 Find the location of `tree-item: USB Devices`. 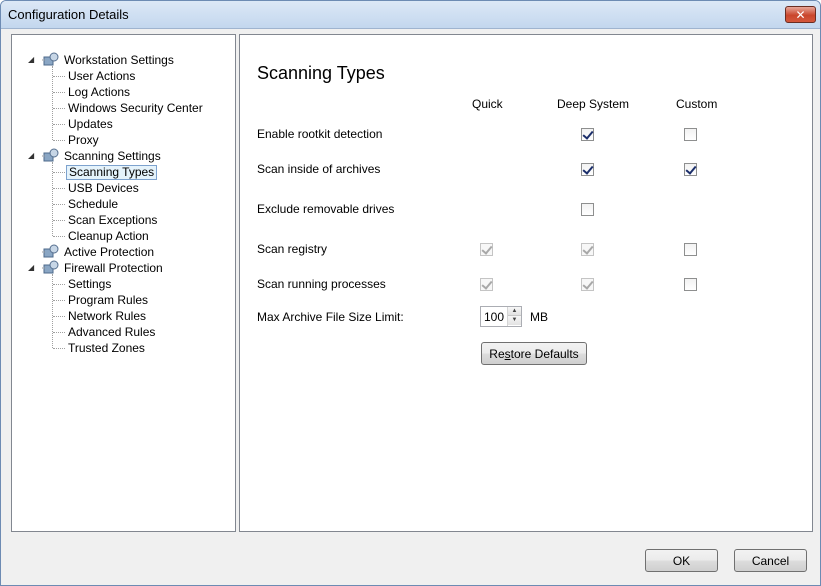

tree-item: USB Devices is located at coordinates (103, 188).